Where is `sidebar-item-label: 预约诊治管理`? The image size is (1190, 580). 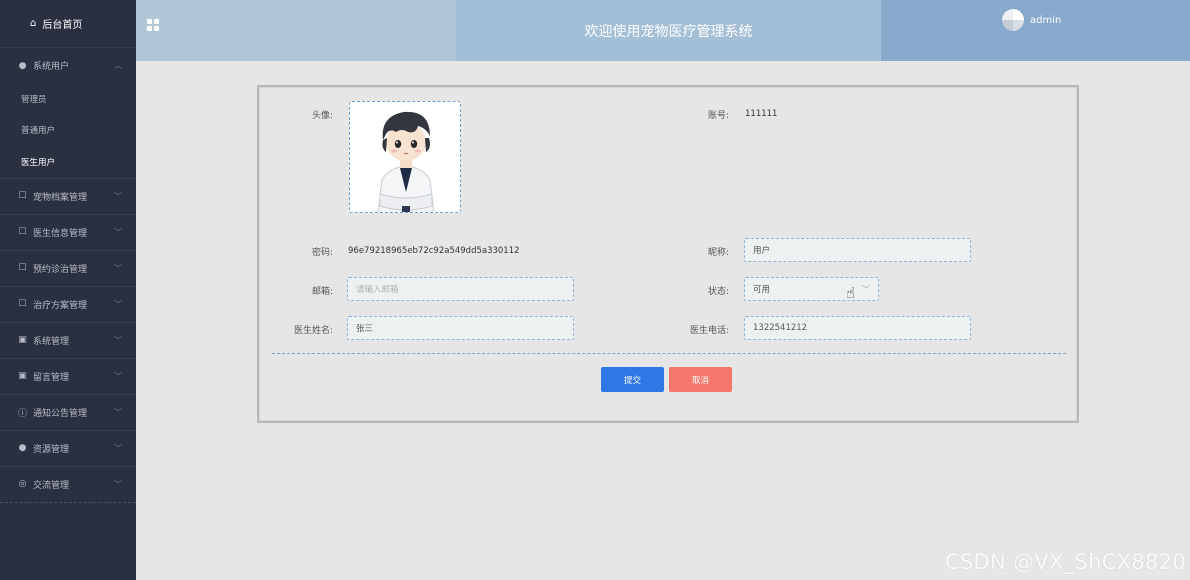
sidebar-item-label: 预约诊治管理 is located at coordinates (60, 269).